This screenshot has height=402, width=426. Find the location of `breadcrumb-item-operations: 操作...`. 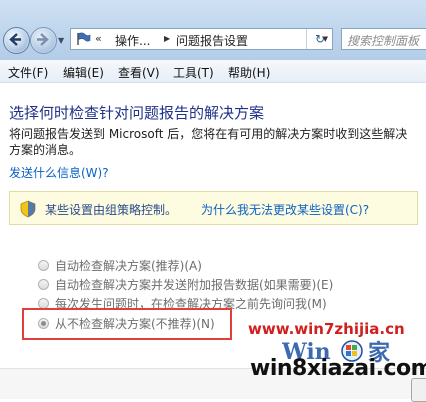

breadcrumb-item-operations: 操作... is located at coordinates (132, 40).